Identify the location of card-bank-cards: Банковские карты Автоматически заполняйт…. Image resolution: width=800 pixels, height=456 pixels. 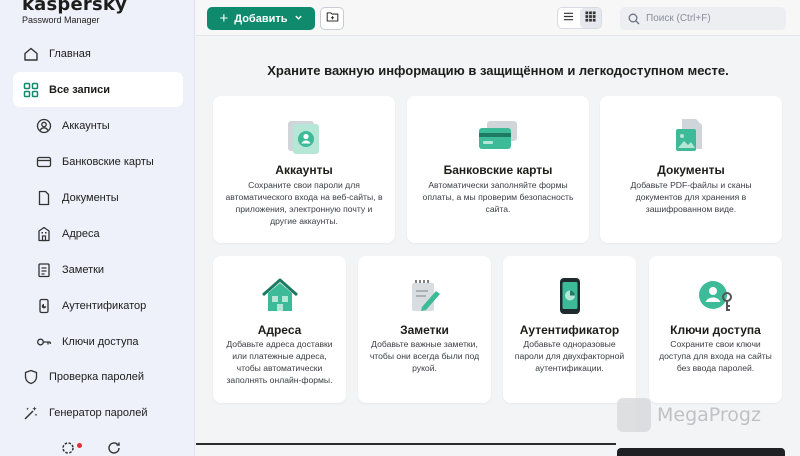
(498, 169).